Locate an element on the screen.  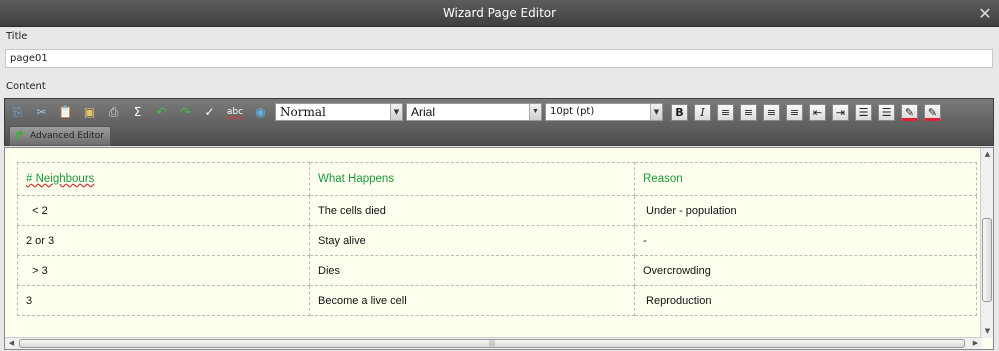
style-select-value: Normal is located at coordinates (303, 112).